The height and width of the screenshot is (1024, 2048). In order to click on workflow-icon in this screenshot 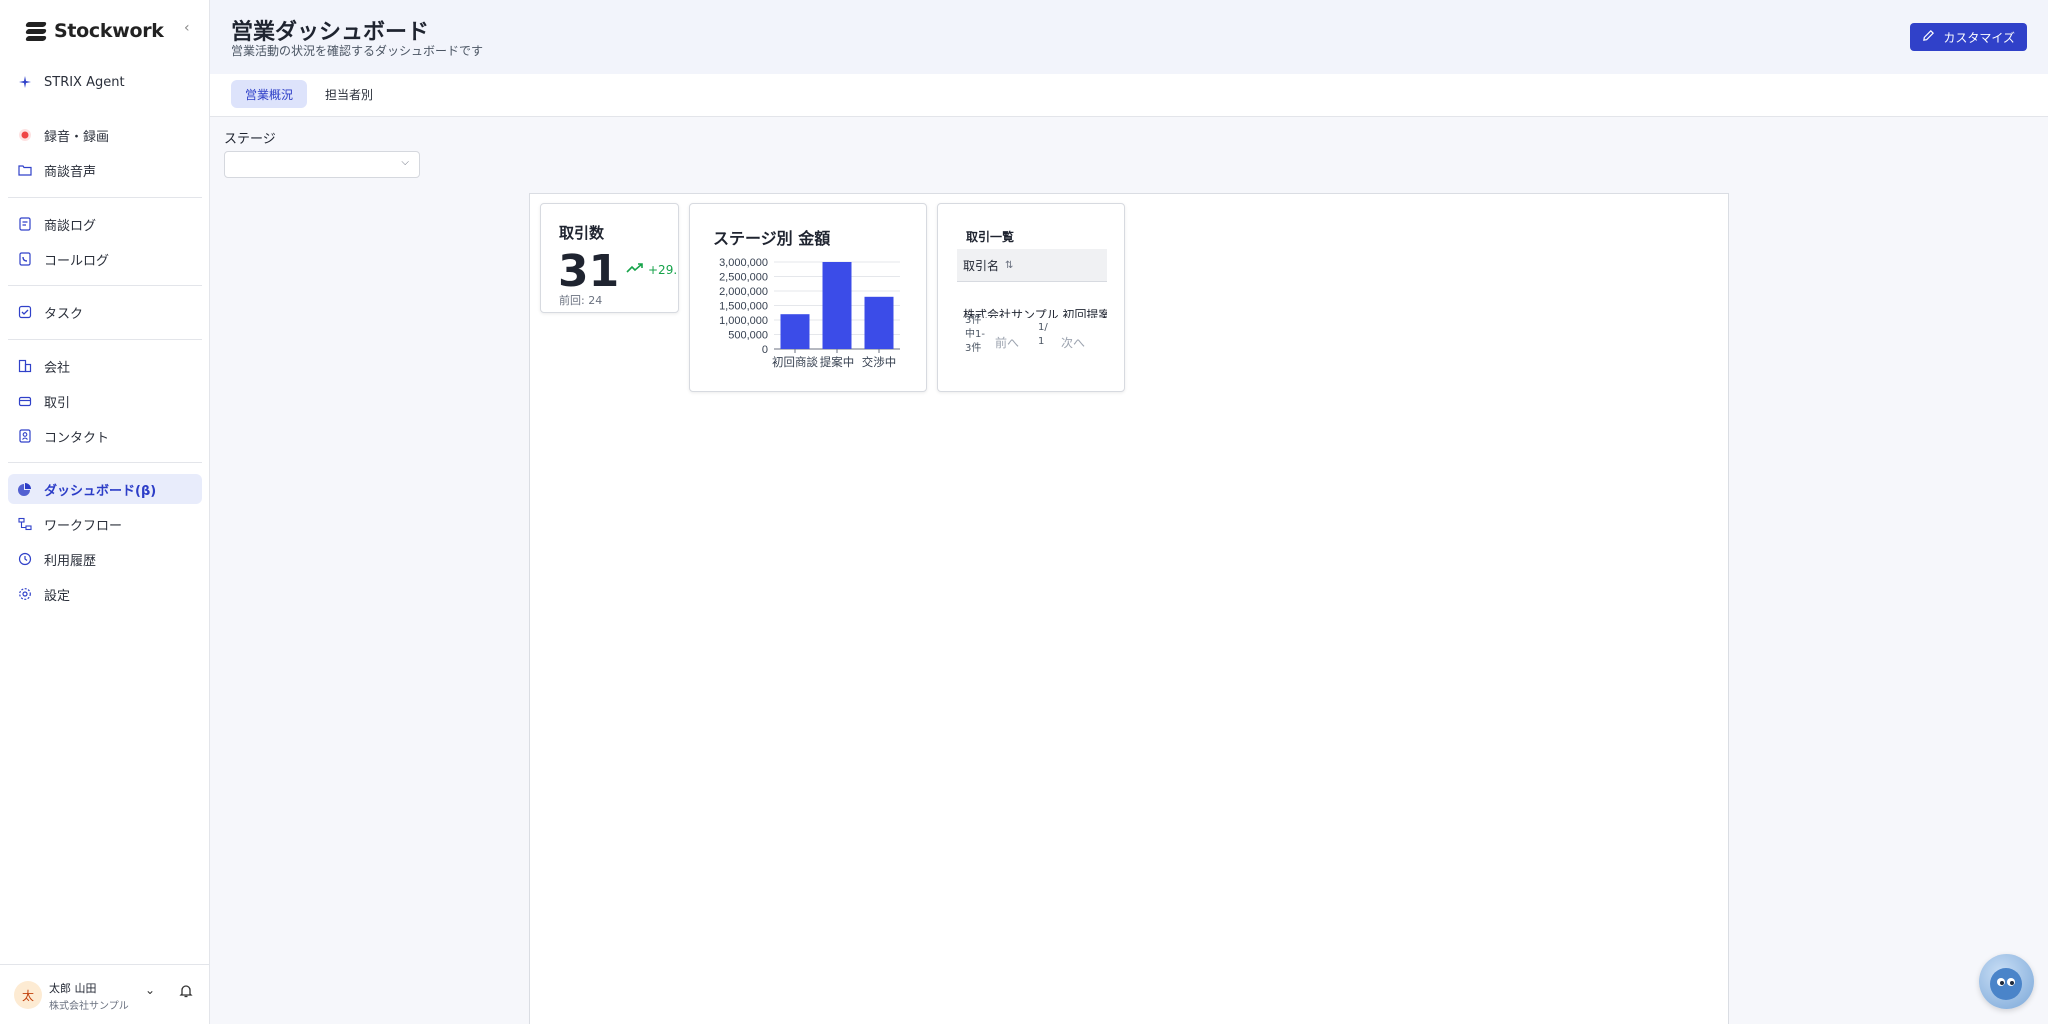, I will do `click(25, 524)`.